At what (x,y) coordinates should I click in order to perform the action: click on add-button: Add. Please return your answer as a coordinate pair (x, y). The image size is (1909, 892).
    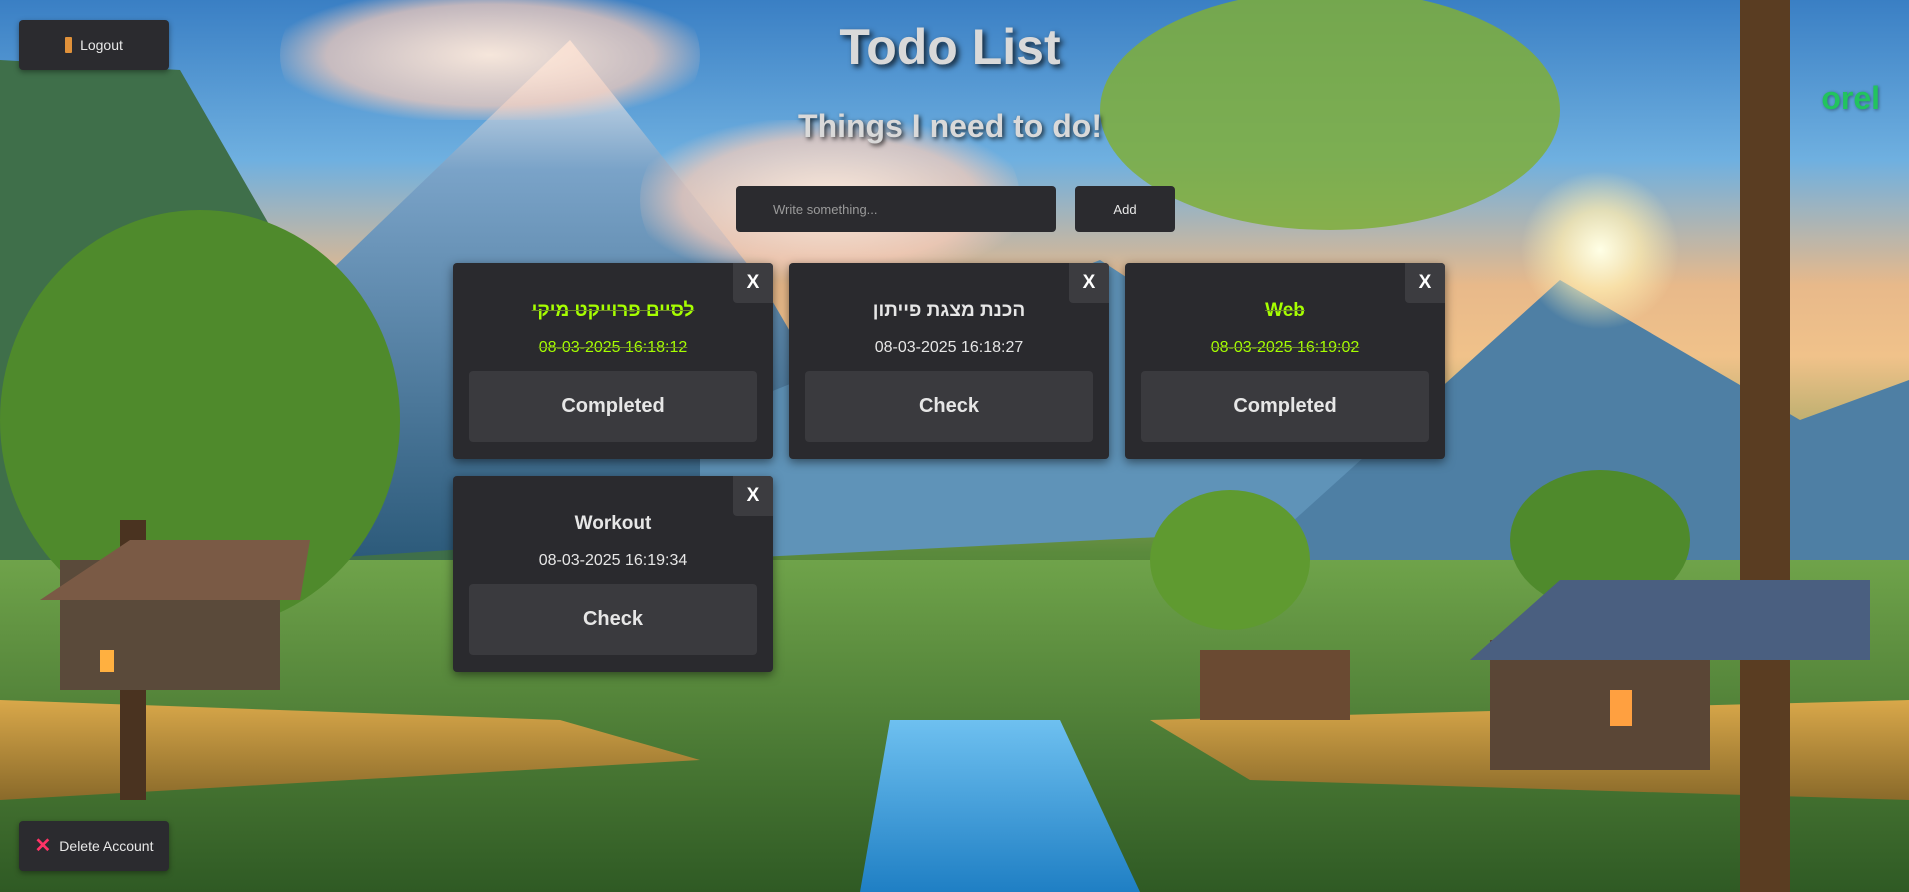
    Looking at the image, I should click on (1125, 209).